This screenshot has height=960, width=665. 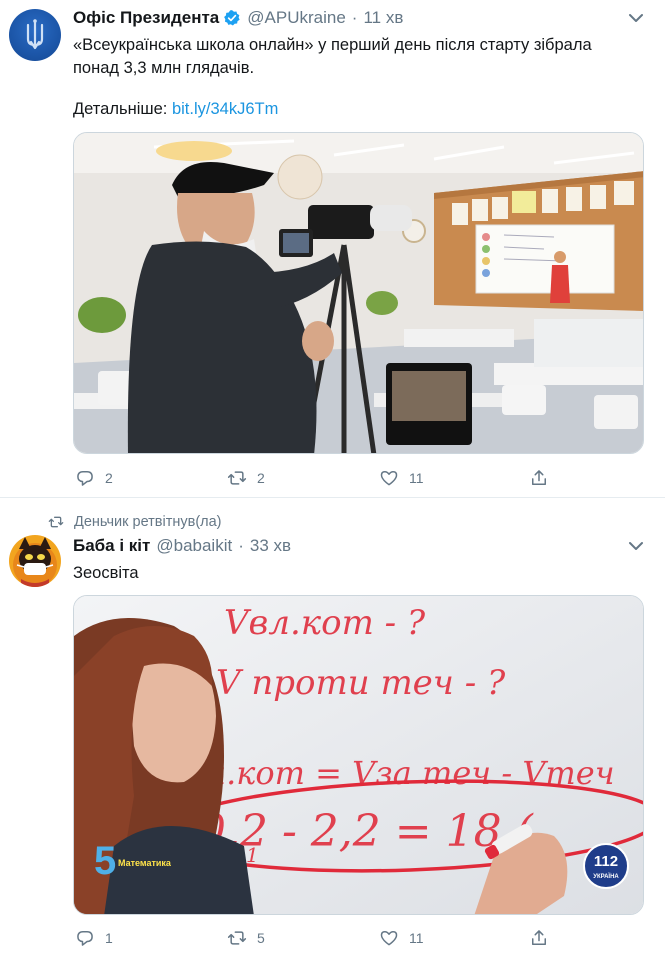 I want to click on tweet-more-line: Детальніше: bit.ly/34kJ6Tm, so click(x=175, y=109).